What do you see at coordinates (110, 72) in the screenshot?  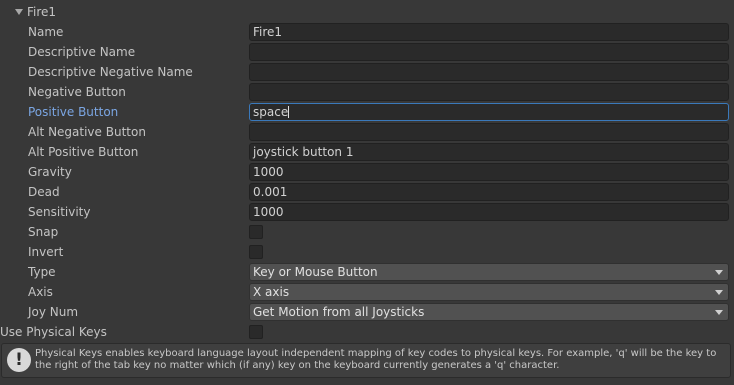 I see `descriptive-negative-name-label: Descriptive Negative Name` at bounding box center [110, 72].